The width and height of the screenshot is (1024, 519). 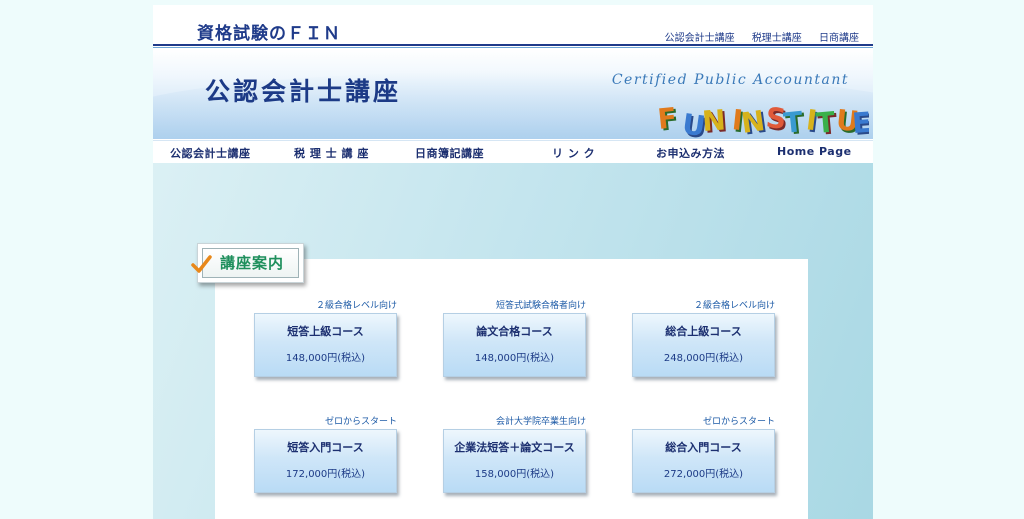 What do you see at coordinates (325, 331) in the screenshot?
I see `course-name: 短答上級コース` at bounding box center [325, 331].